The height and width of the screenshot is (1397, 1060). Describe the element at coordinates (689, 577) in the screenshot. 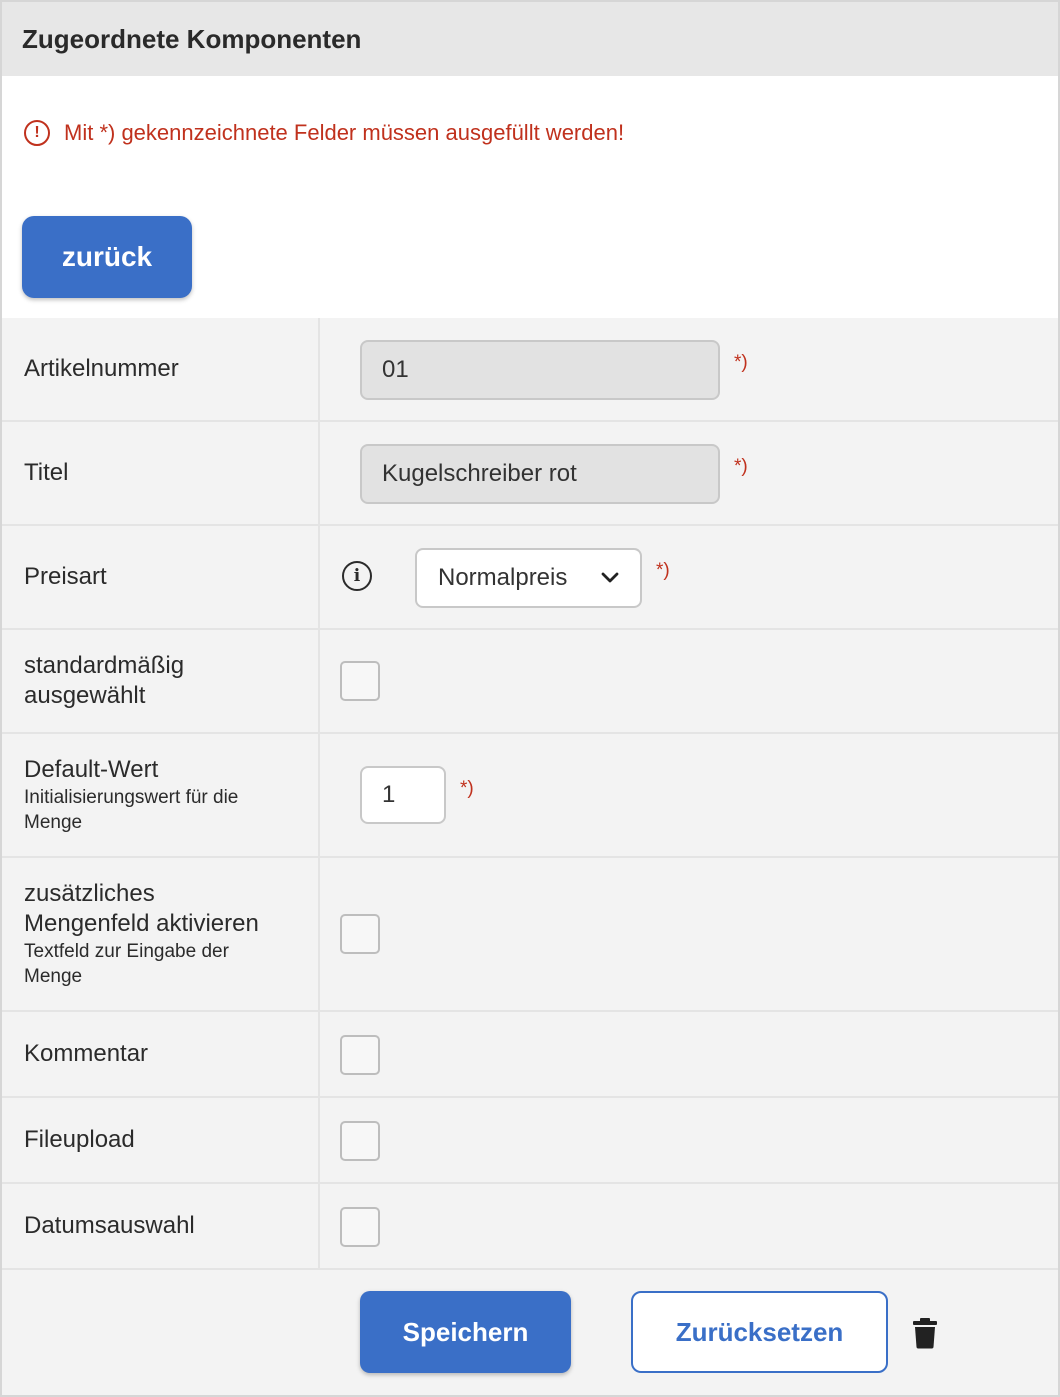

I see `ctrl-preisart: i Normalpreis *)` at that location.